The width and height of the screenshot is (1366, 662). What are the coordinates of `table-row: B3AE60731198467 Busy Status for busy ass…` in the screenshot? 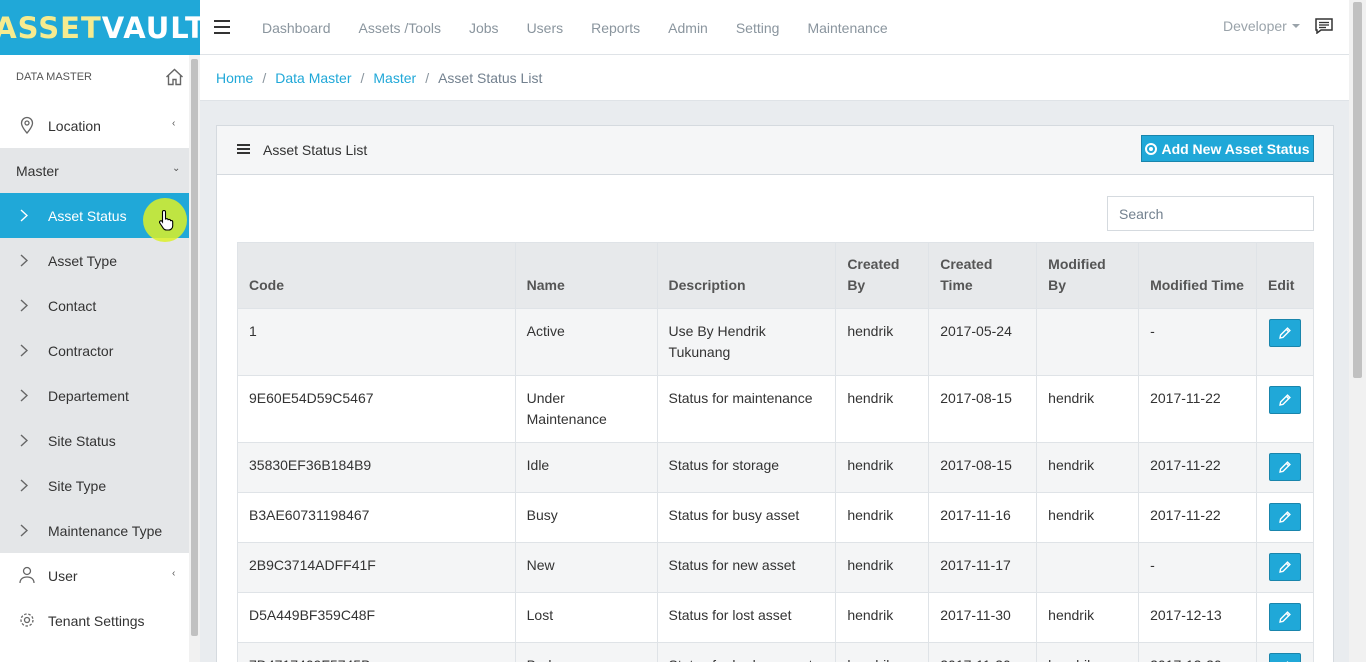 It's located at (776, 517).